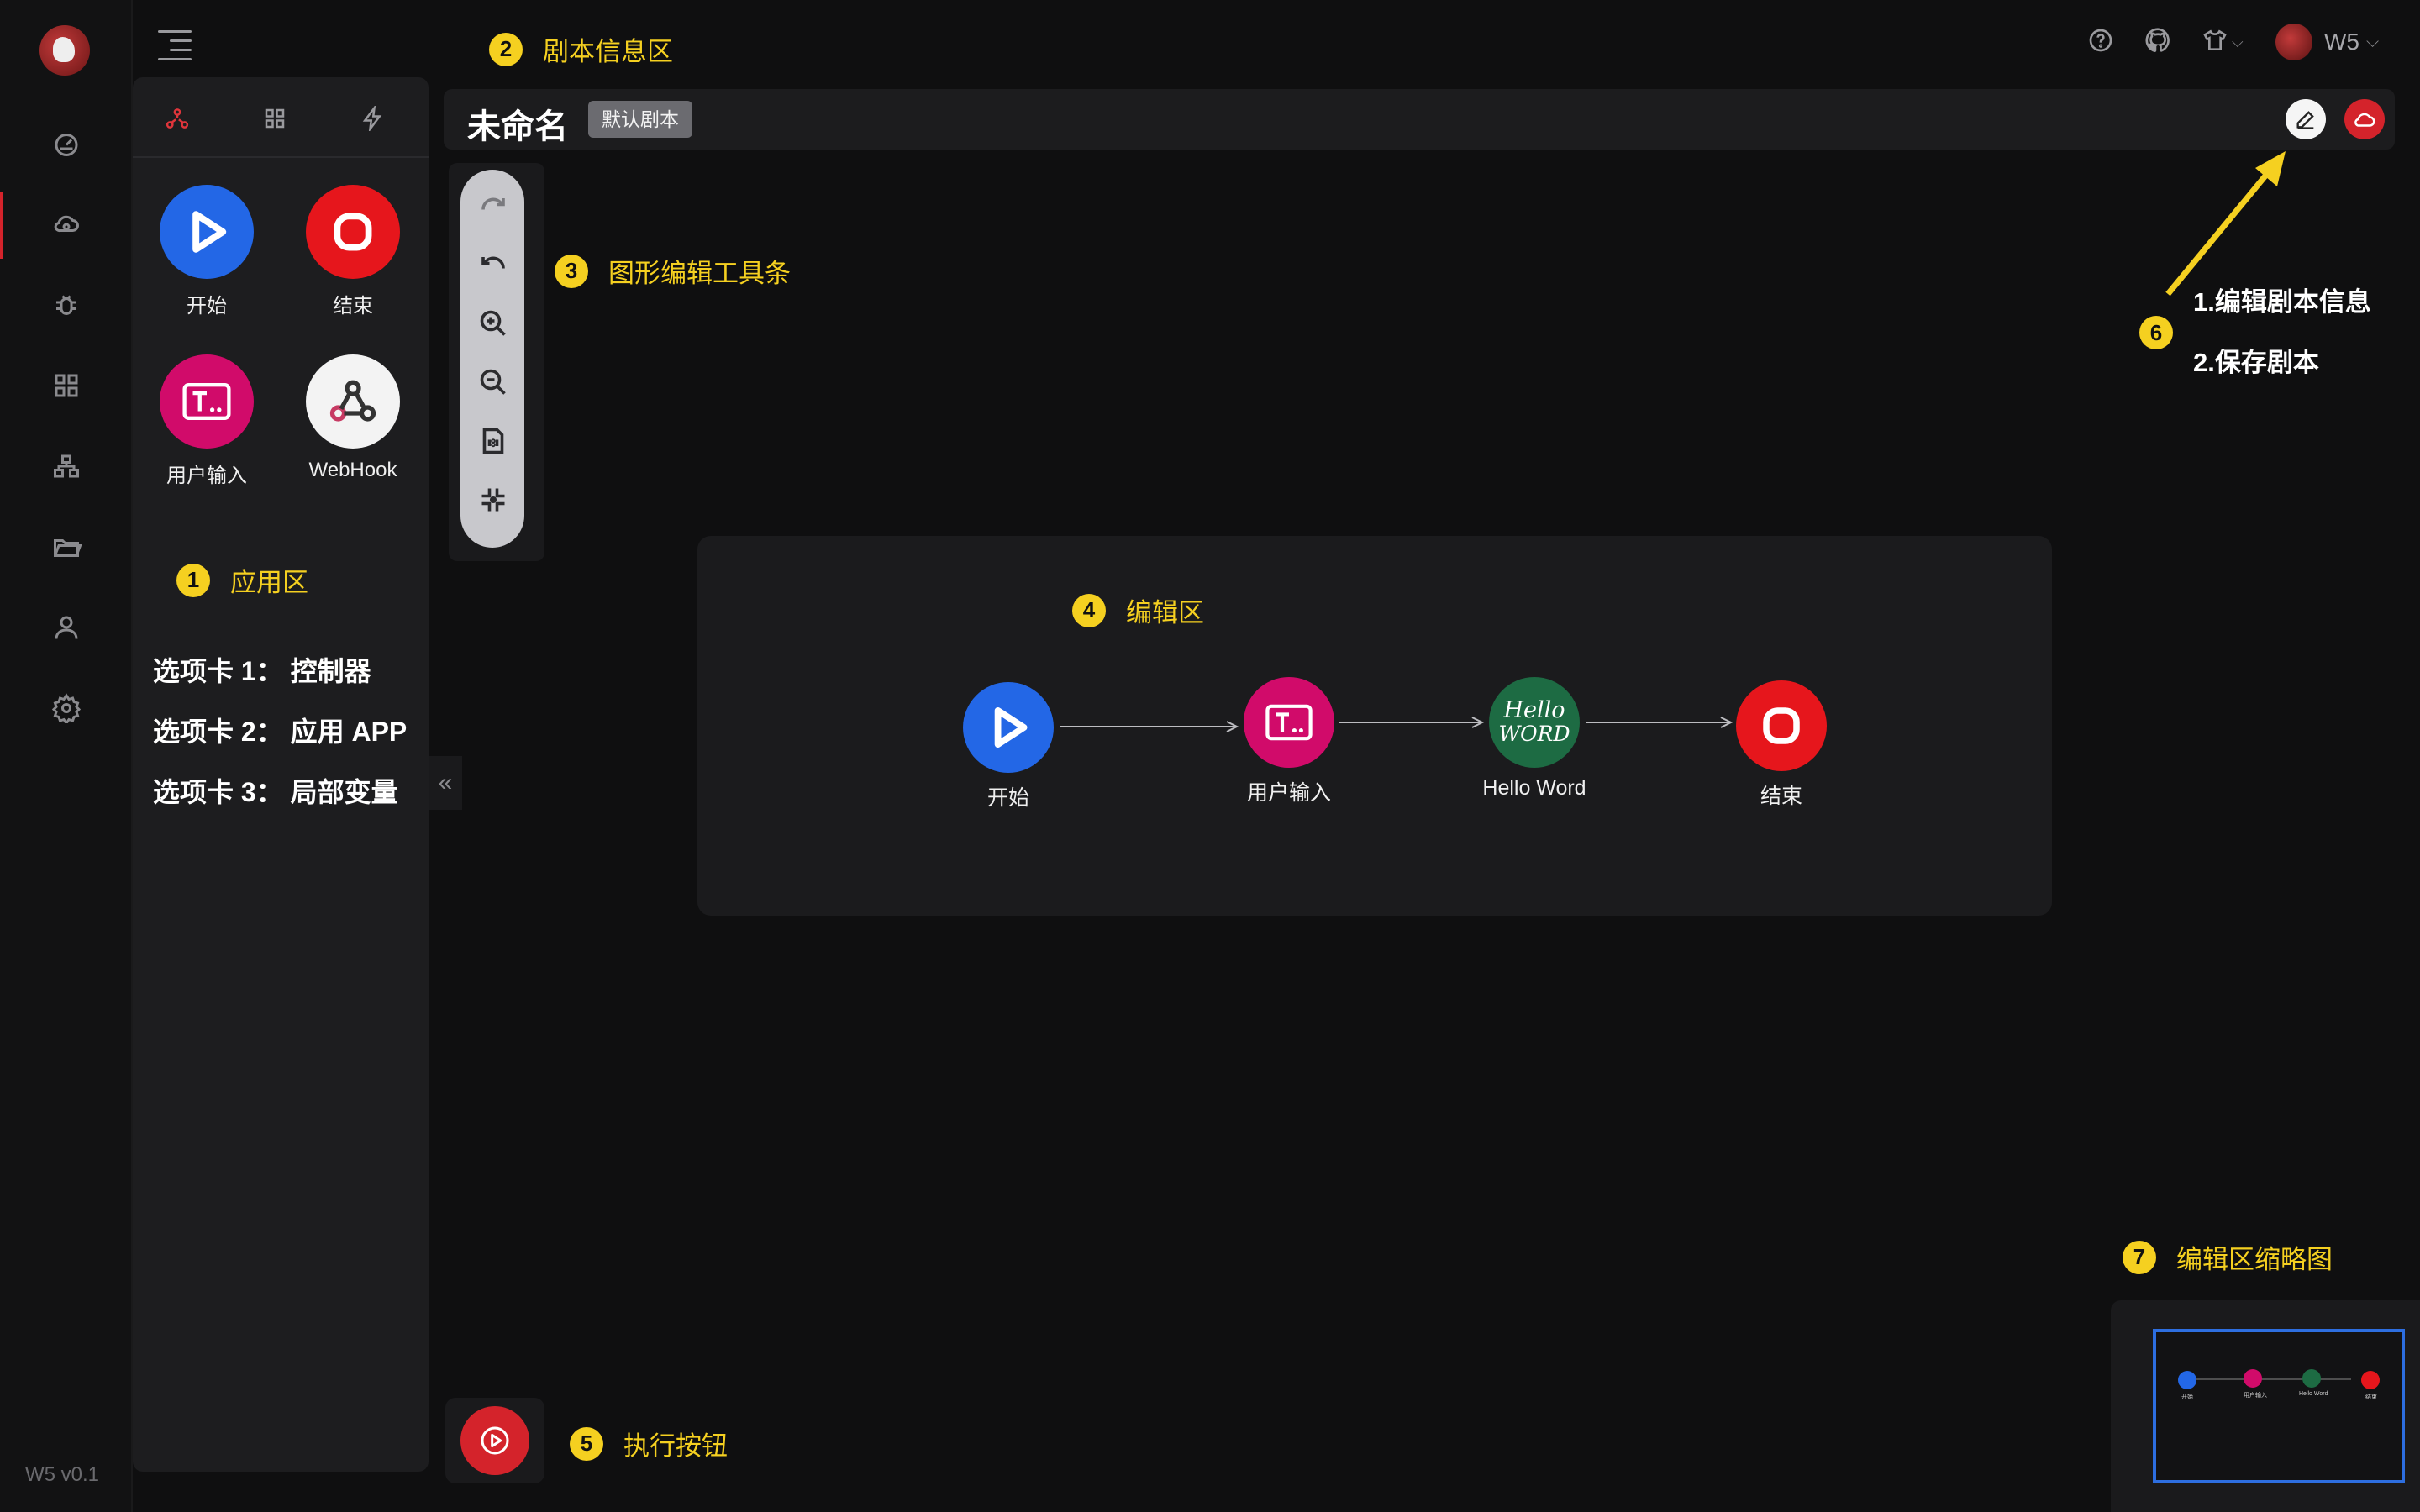 Image resolution: width=2420 pixels, height=1512 pixels. I want to click on annotation-text: 剧本信息区, so click(608, 51).